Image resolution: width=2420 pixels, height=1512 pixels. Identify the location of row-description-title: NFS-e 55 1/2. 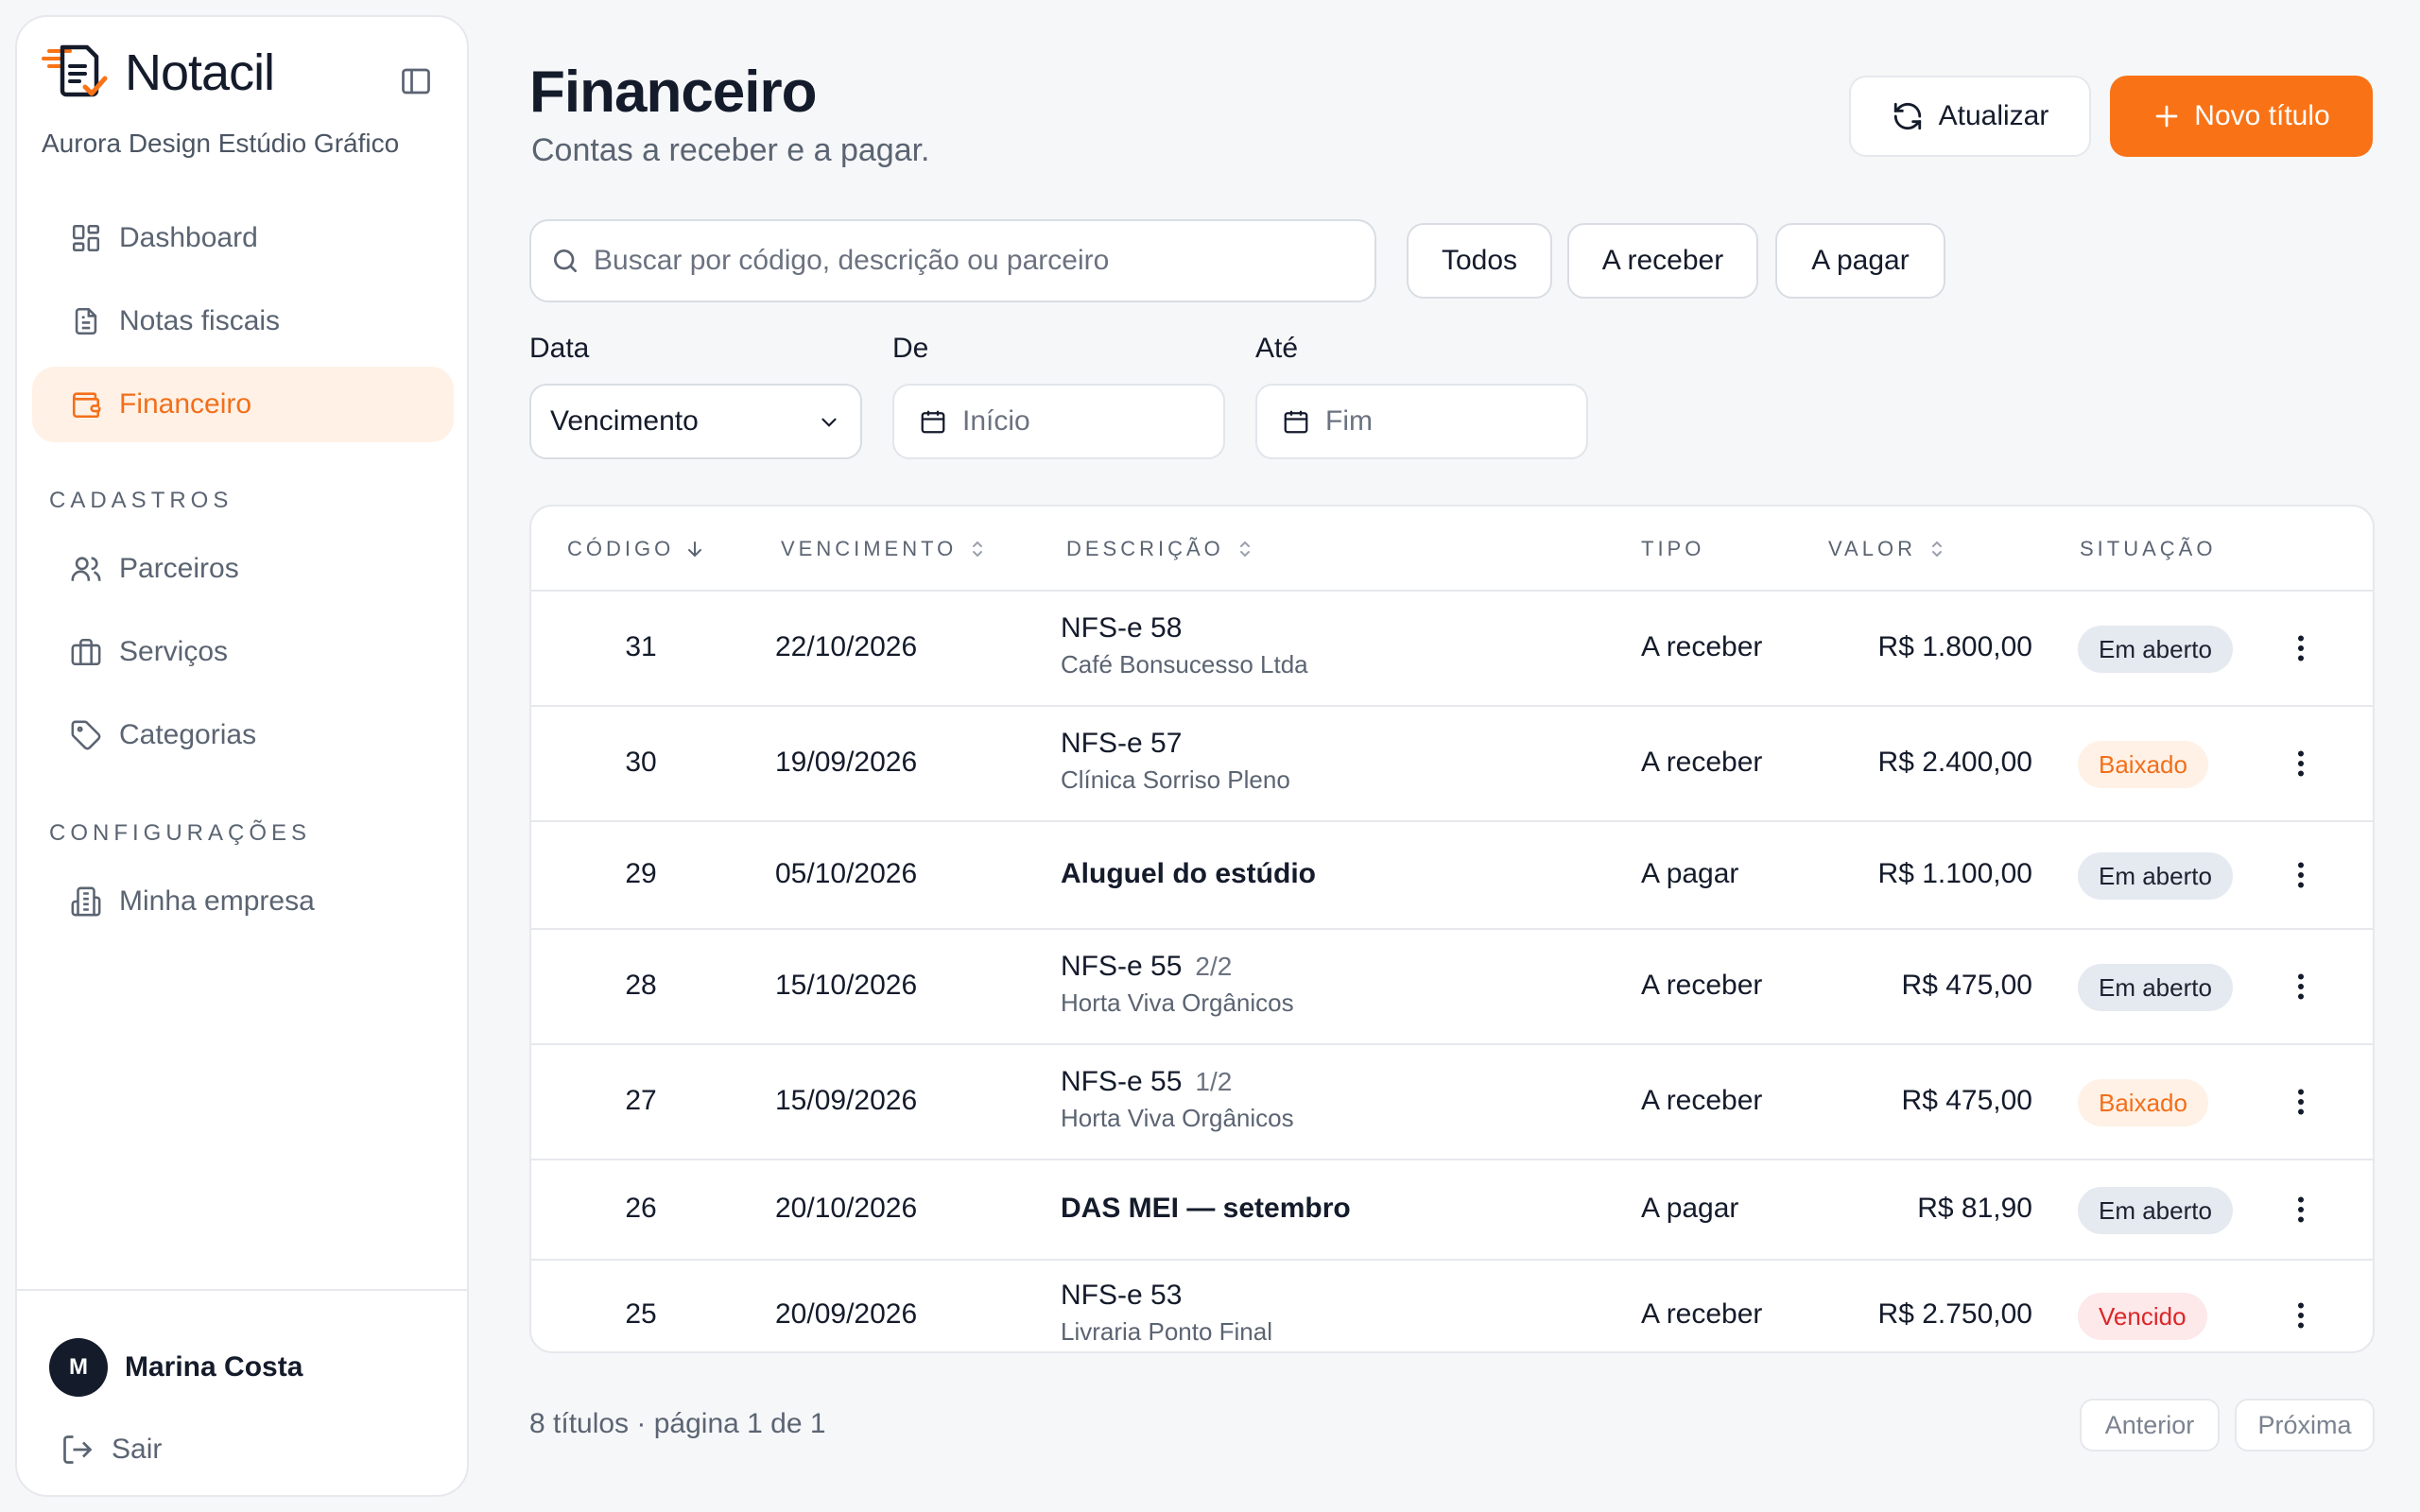
(1177, 1082).